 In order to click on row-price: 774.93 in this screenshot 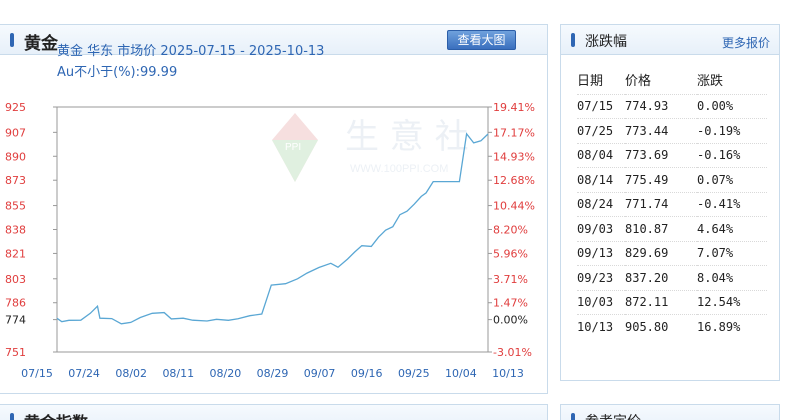, I will do `click(661, 106)`.